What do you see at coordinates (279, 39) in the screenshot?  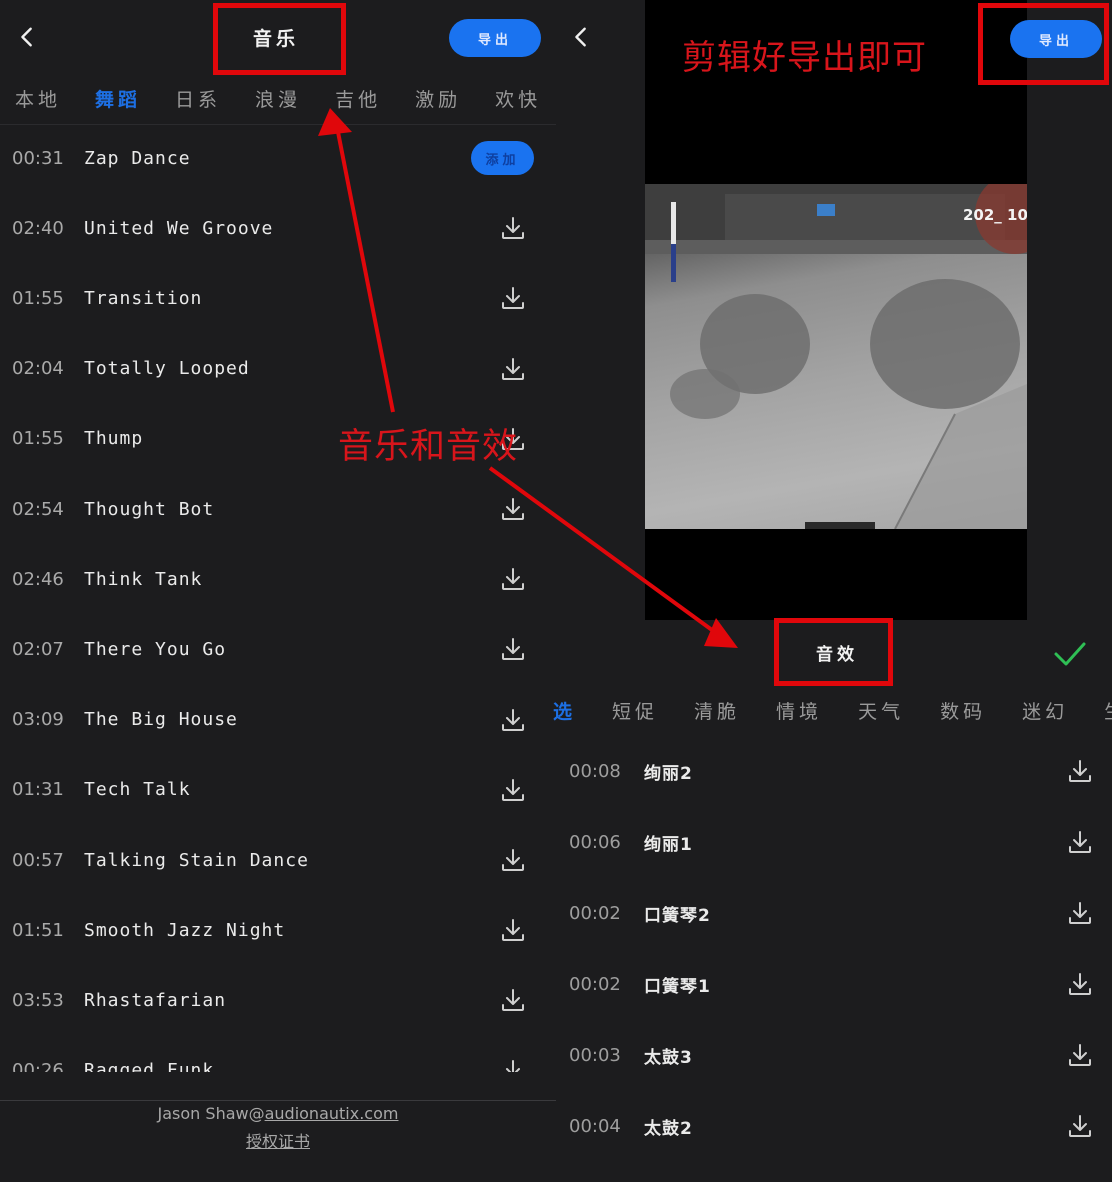 I see `annotation-box-music-title` at bounding box center [279, 39].